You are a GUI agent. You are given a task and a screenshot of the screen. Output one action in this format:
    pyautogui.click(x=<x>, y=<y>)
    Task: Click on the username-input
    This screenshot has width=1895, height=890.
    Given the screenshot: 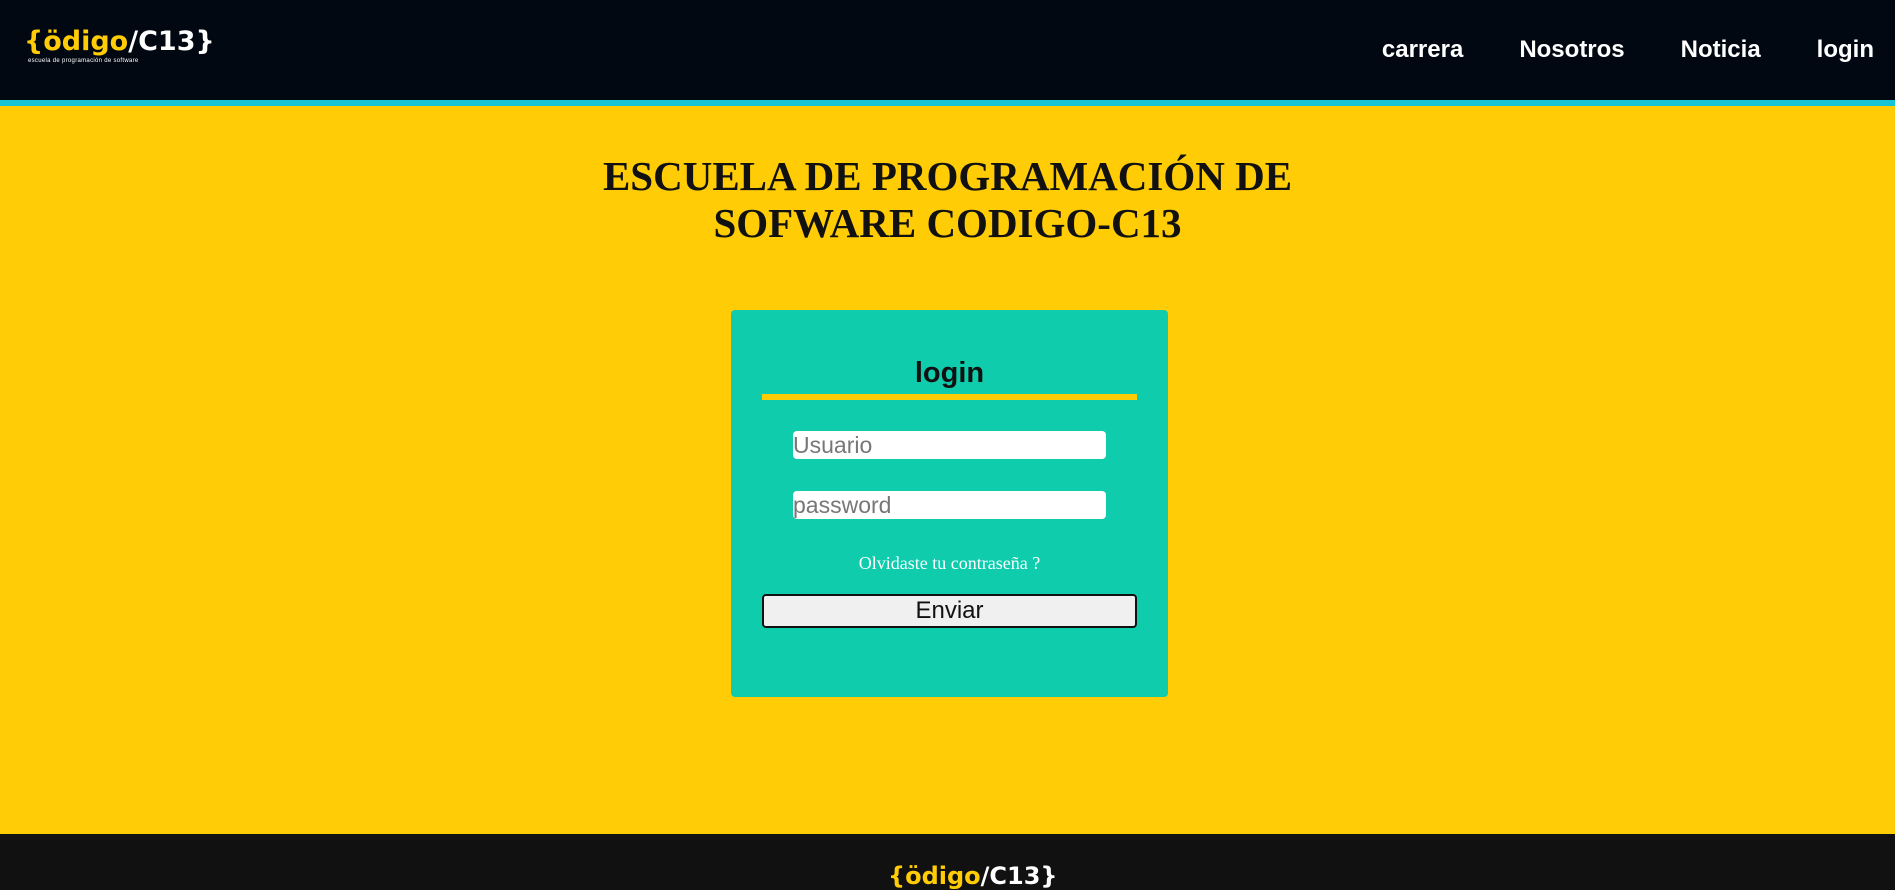 What is the action you would take?
    pyautogui.click(x=949, y=445)
    